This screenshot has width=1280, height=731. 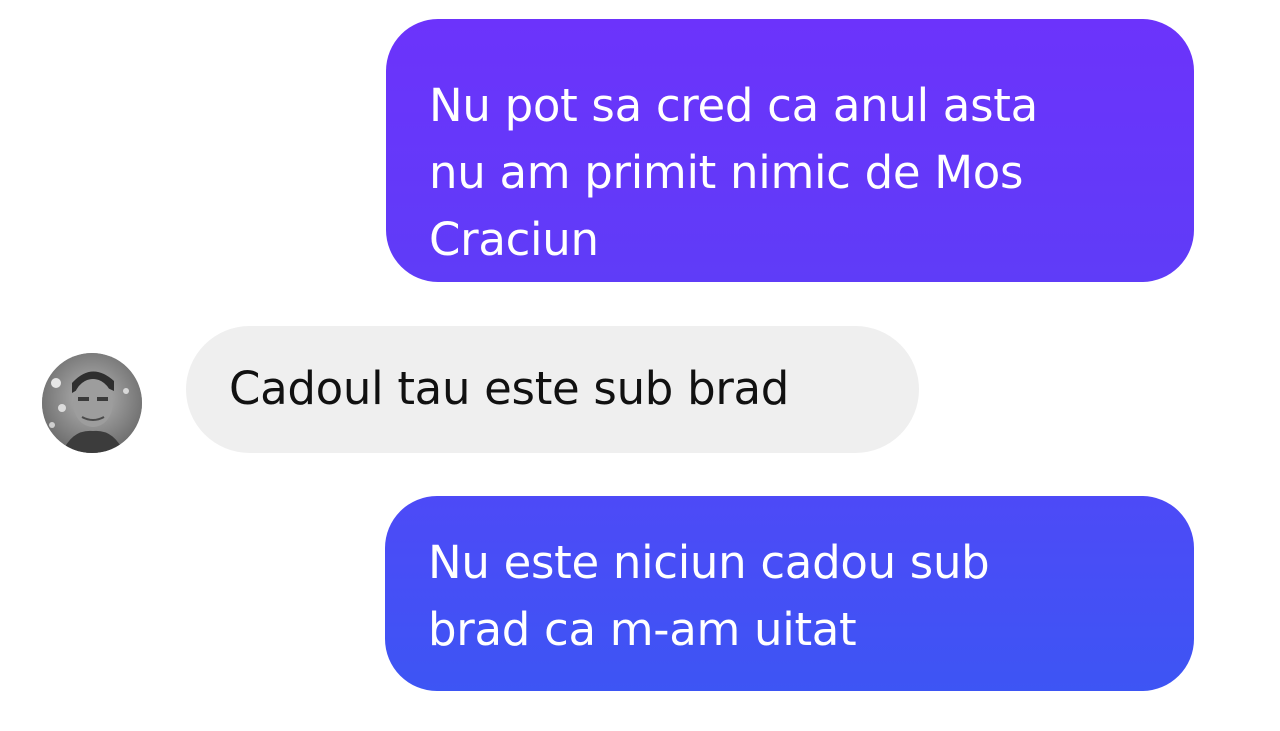 What do you see at coordinates (552, 389) in the screenshot?
I see `incoming-message-bubble: Cadoul tau este sub brad` at bounding box center [552, 389].